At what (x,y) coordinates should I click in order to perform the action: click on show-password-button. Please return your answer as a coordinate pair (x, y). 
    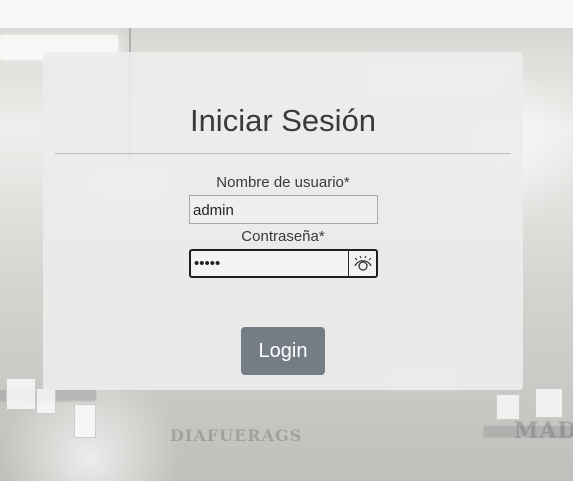
    Looking at the image, I should click on (362, 263).